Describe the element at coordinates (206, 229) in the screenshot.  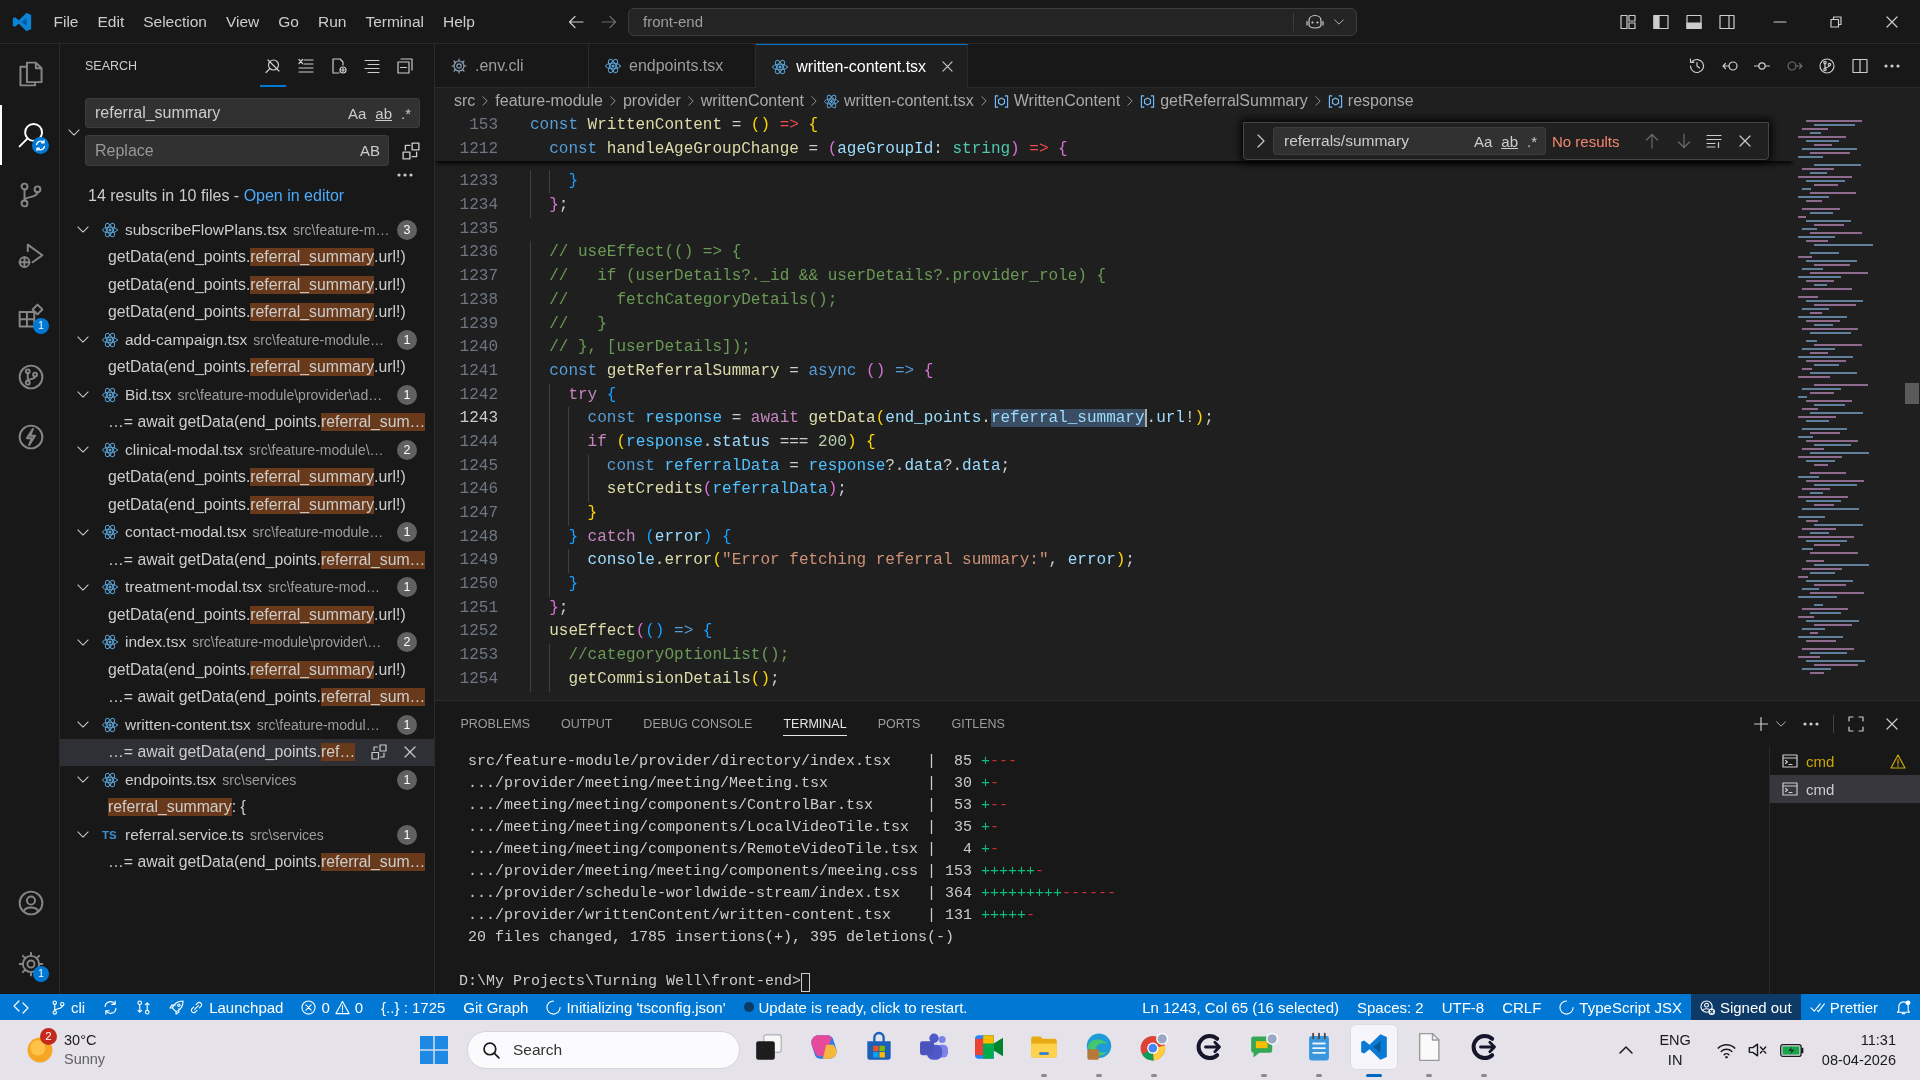
I see `file-name: subscribeFlowPlans.tsx` at that location.